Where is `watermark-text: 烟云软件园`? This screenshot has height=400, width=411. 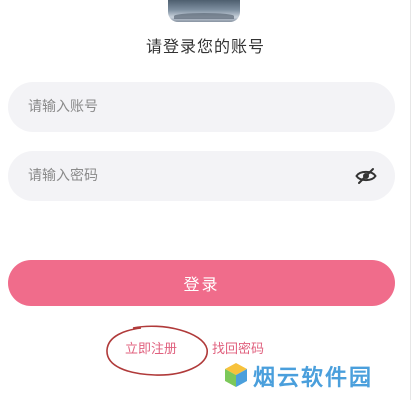
watermark-text: 烟云软件园 is located at coordinates (313, 378).